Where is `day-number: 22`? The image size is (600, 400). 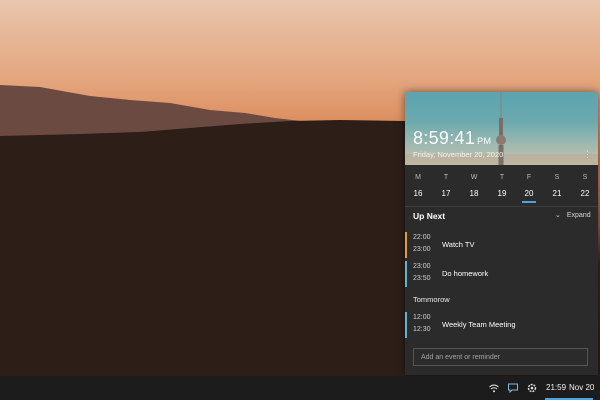
day-number: 22 is located at coordinates (585, 193).